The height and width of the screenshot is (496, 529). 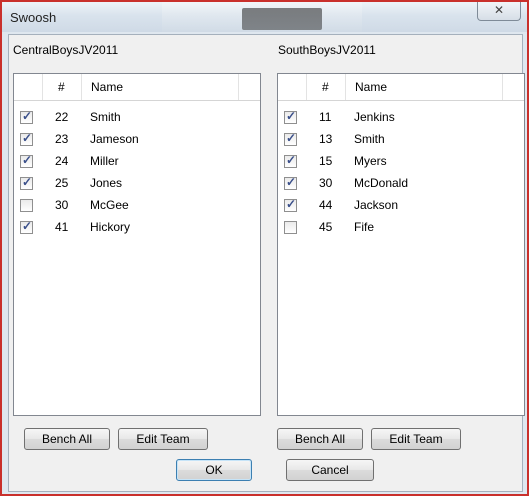 I want to click on title-bar: Swoosh ✕, so click(x=264, y=17).